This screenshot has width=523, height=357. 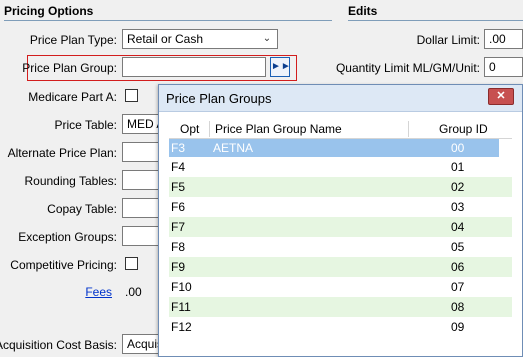 I want to click on table-row: F12 09, so click(x=340, y=327).